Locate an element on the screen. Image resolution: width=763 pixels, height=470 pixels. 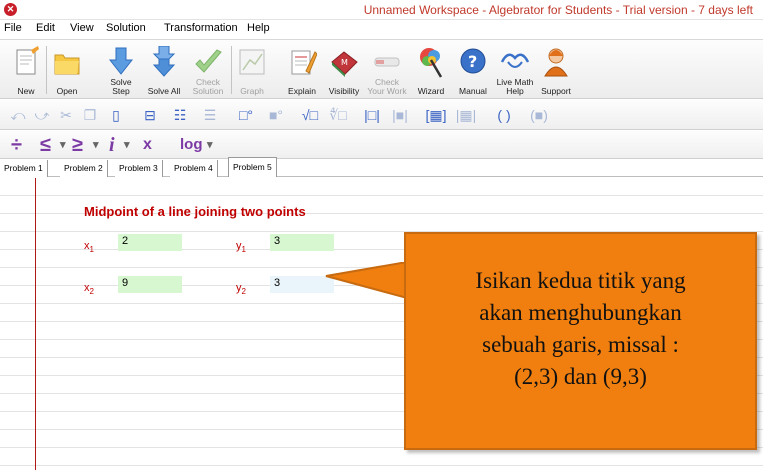
delete-row-icon: ☰ is located at coordinates (210, 115).